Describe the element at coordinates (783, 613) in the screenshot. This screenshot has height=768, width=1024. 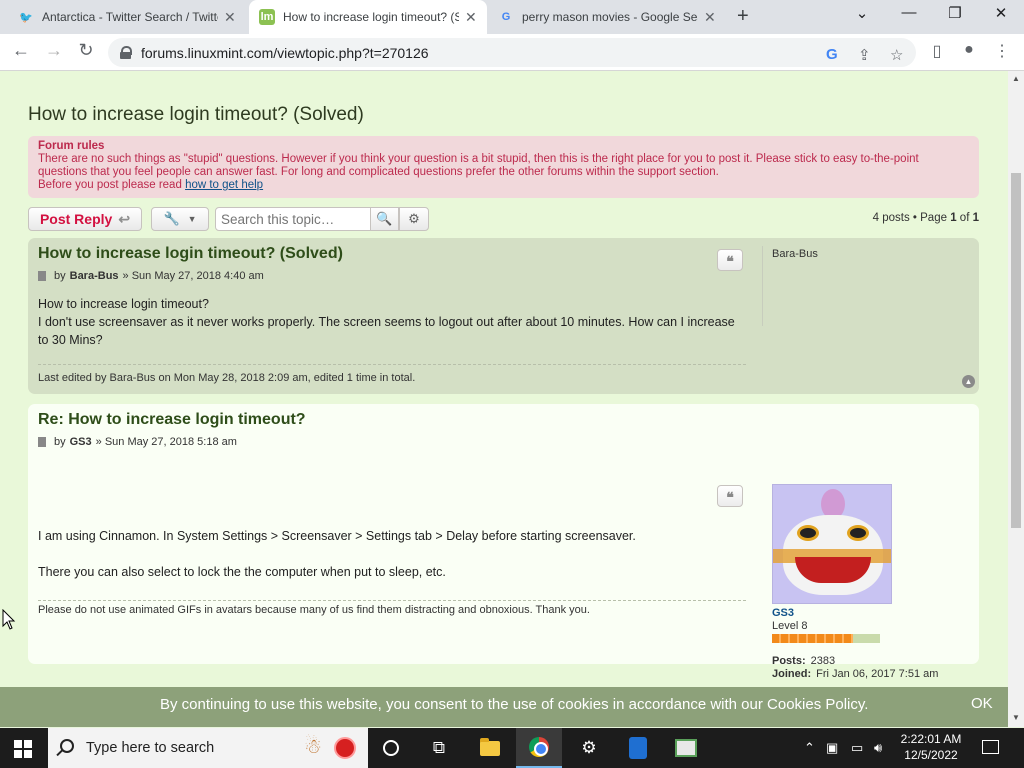
I see `profile-username: GS3` at that location.